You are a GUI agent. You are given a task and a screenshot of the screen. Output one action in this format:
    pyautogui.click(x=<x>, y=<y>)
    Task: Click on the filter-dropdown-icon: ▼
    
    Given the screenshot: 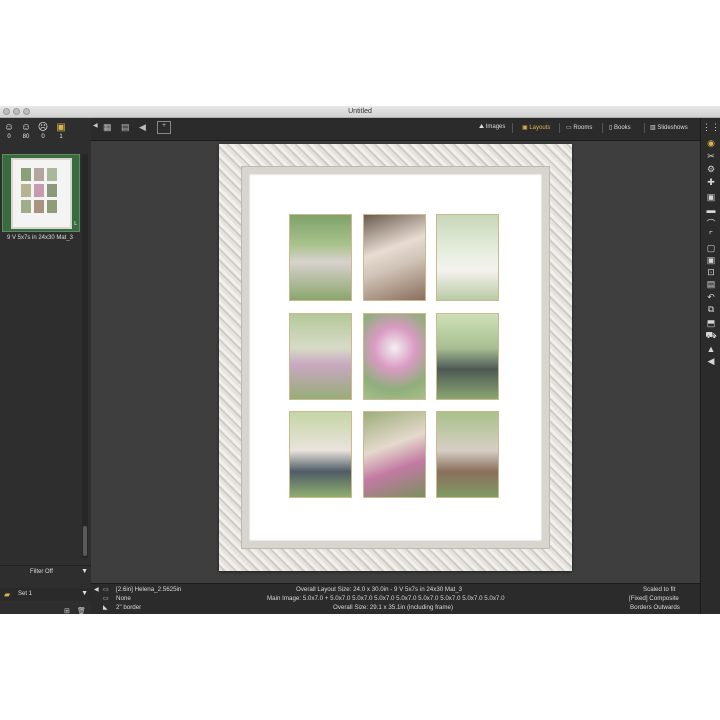 What is the action you would take?
    pyautogui.click(x=84, y=571)
    